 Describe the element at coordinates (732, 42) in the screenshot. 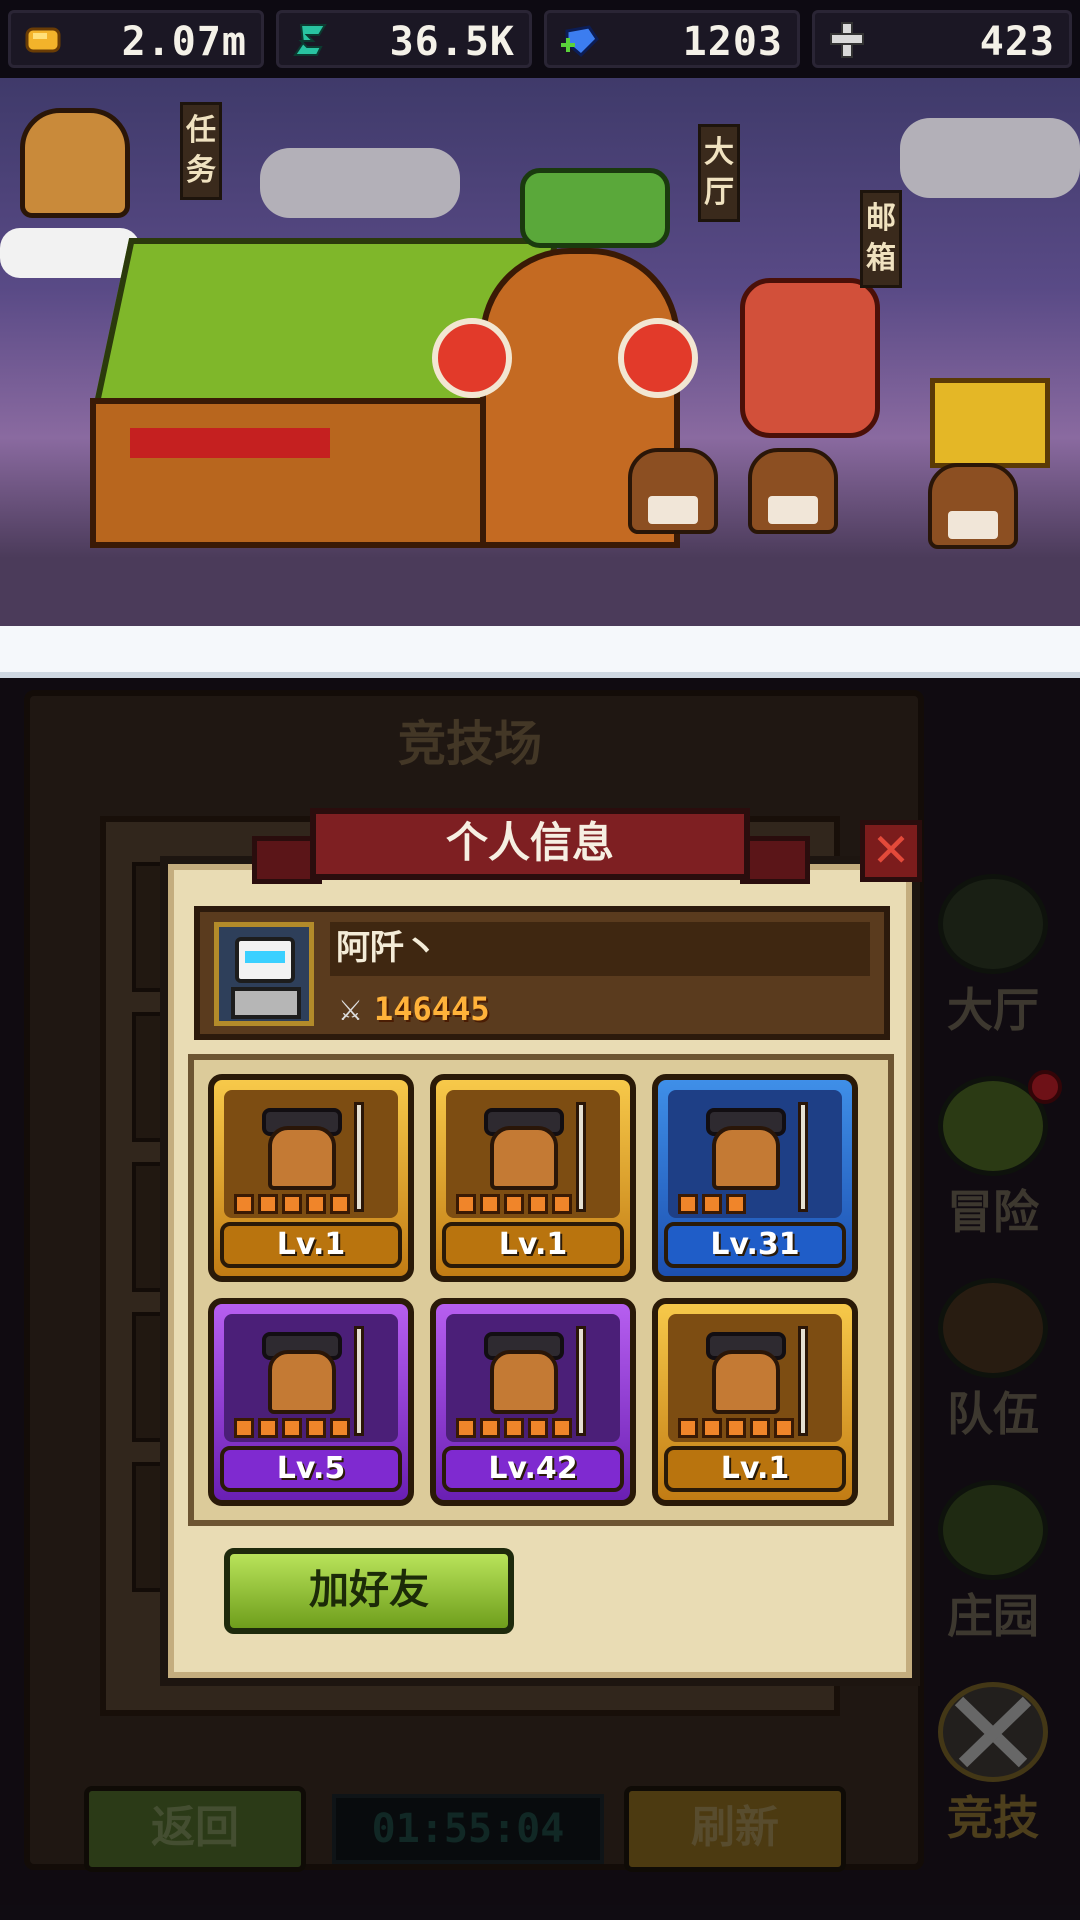

I see `gem-value: 1203` at that location.